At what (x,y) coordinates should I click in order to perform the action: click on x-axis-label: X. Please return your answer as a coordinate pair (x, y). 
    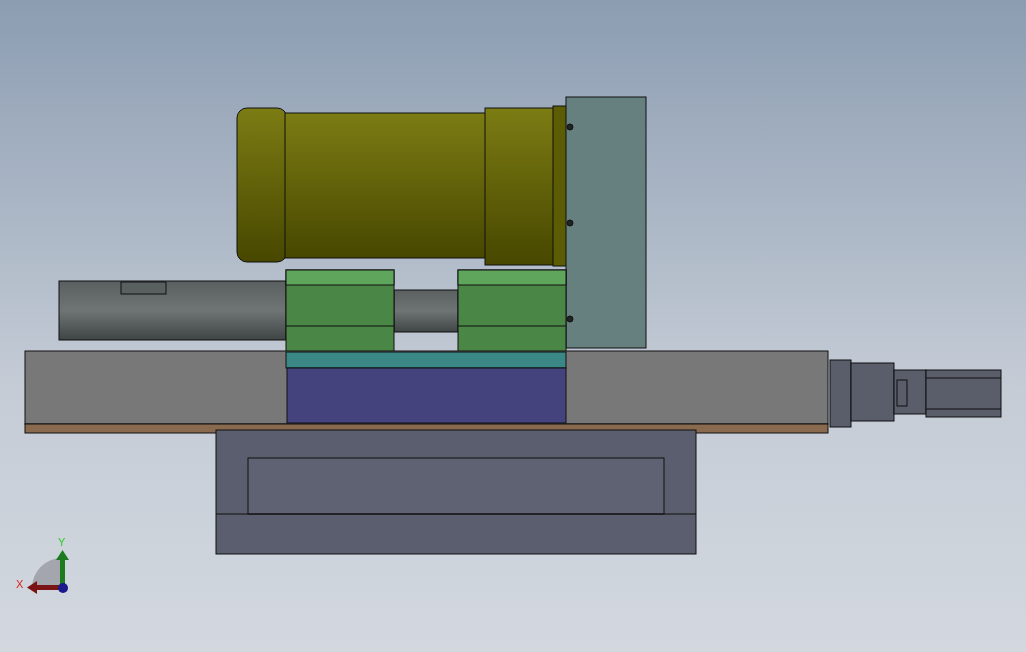
    Looking at the image, I should click on (20, 584).